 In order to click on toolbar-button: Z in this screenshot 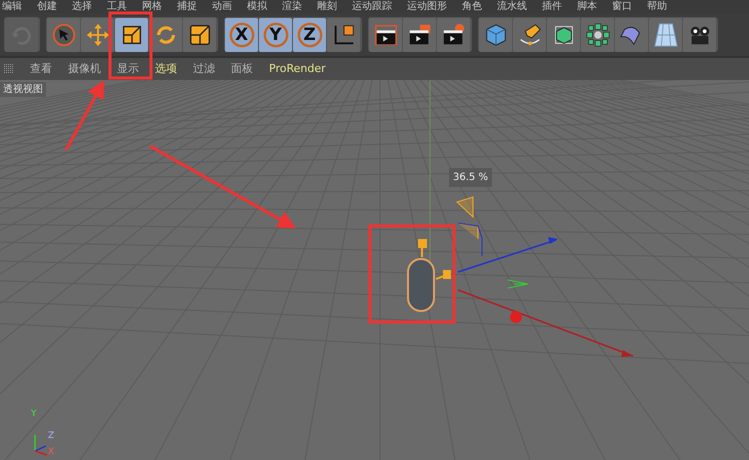, I will do `click(309, 35)`.